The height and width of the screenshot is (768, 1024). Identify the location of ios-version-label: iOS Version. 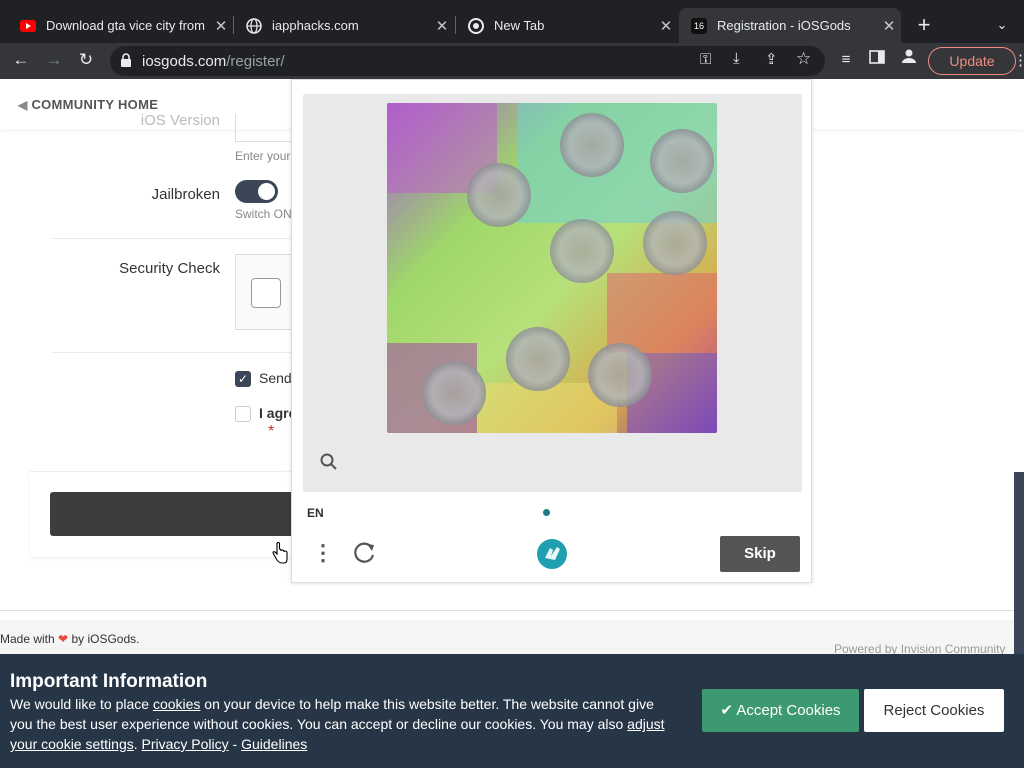
(180, 120).